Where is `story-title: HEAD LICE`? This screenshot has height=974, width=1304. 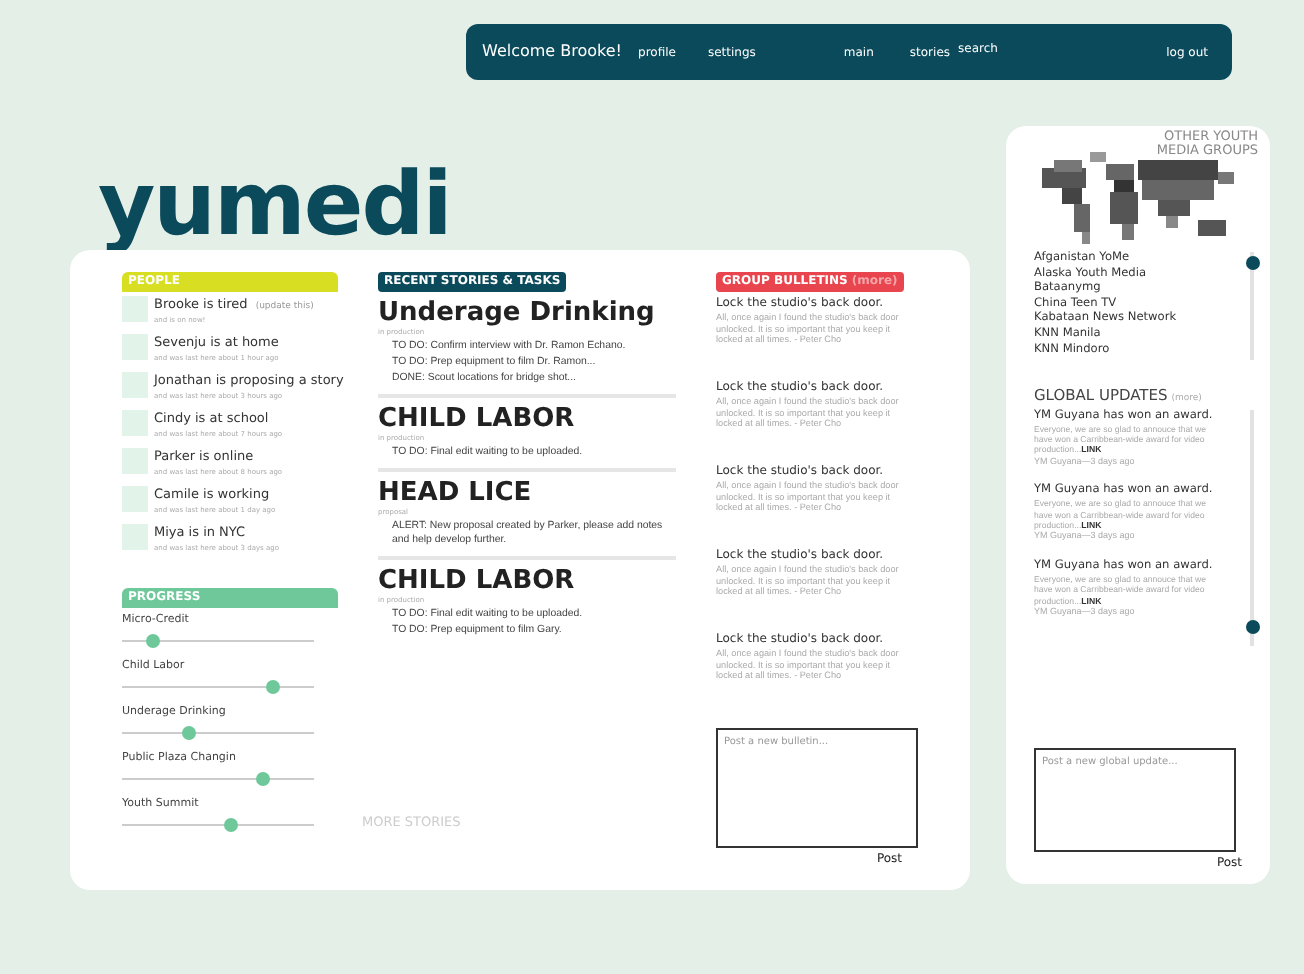
story-title: HEAD LICE is located at coordinates (456, 494).